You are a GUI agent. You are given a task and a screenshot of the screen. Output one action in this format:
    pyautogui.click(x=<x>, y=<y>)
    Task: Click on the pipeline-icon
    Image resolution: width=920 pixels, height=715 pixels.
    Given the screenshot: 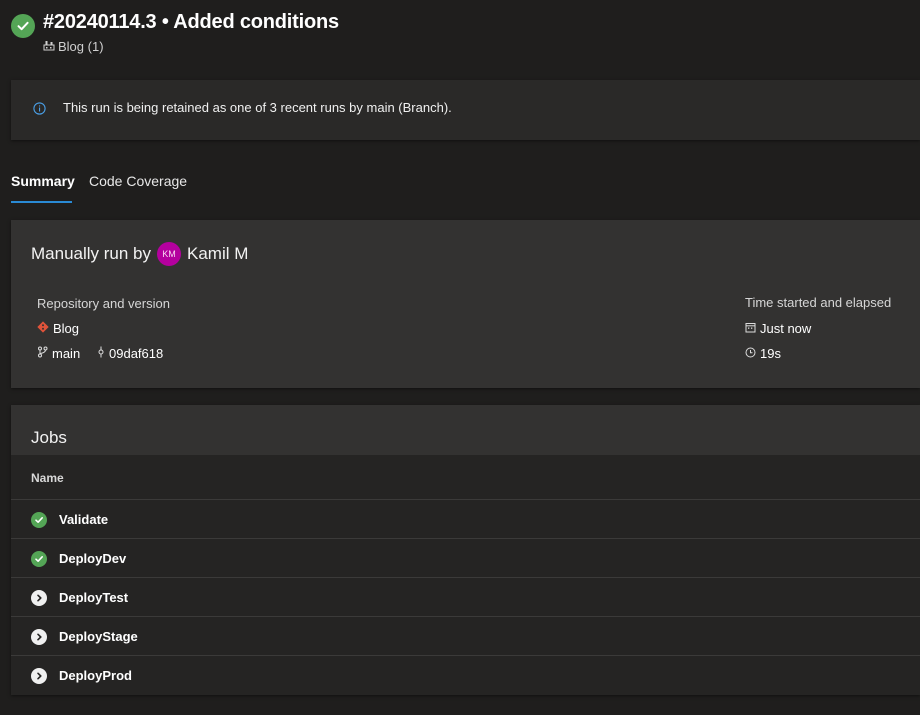 What is the action you would take?
    pyautogui.click(x=49, y=46)
    